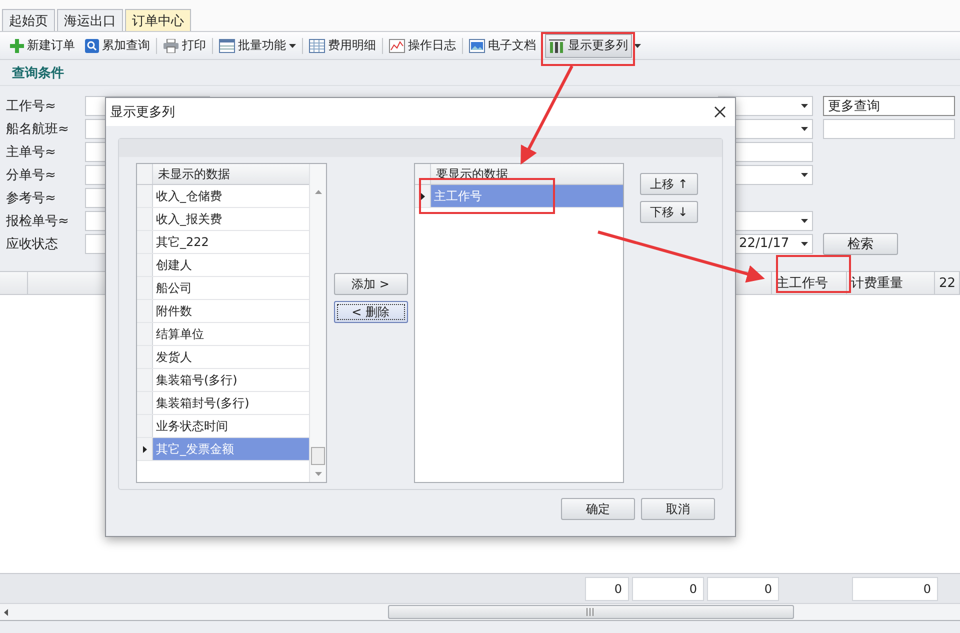  I want to click on more-query-field: 更多查询, so click(889, 106).